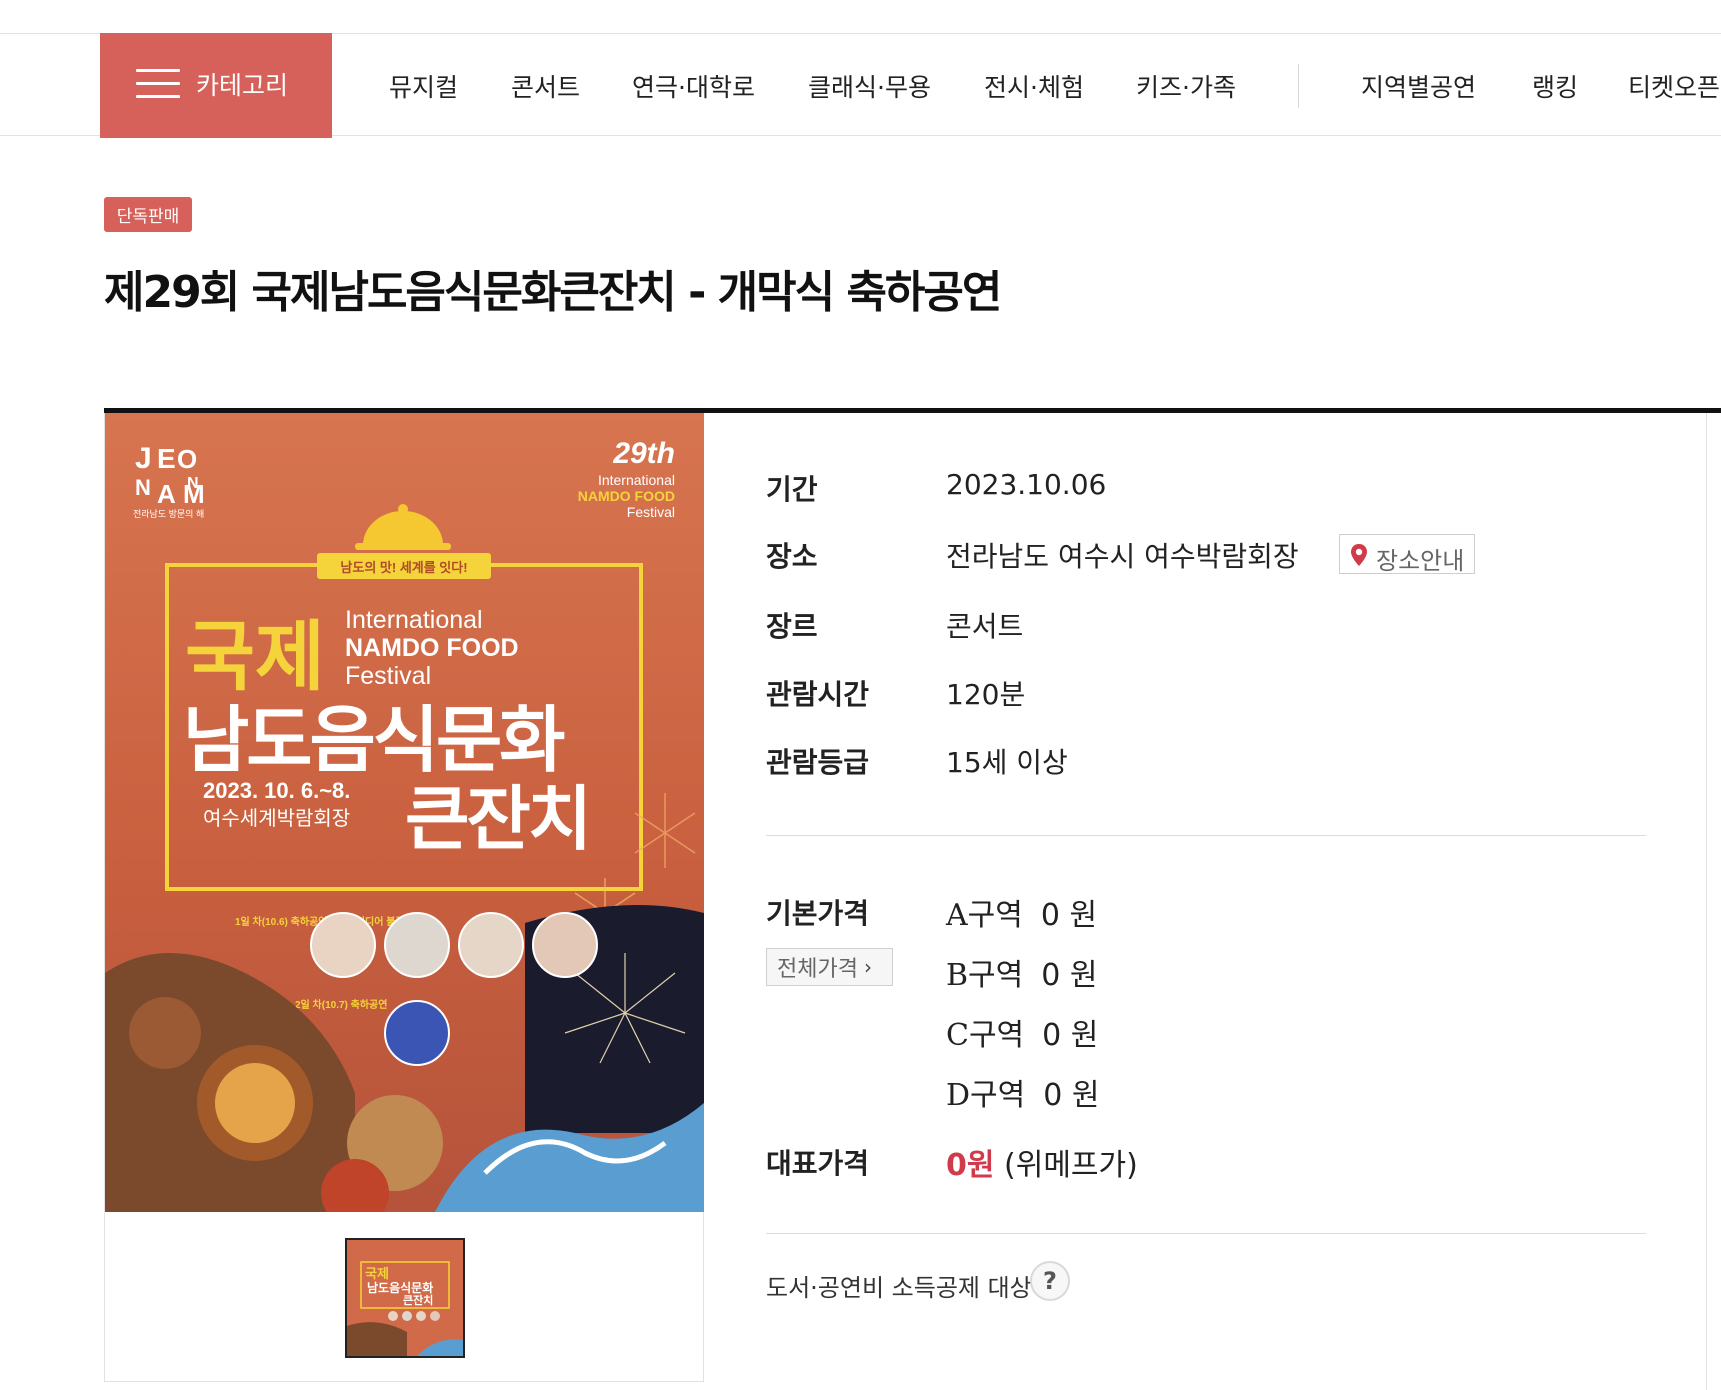  What do you see at coordinates (168, 514) in the screenshot?
I see `logo-subtitle: 전라남도 방문의 해` at bounding box center [168, 514].